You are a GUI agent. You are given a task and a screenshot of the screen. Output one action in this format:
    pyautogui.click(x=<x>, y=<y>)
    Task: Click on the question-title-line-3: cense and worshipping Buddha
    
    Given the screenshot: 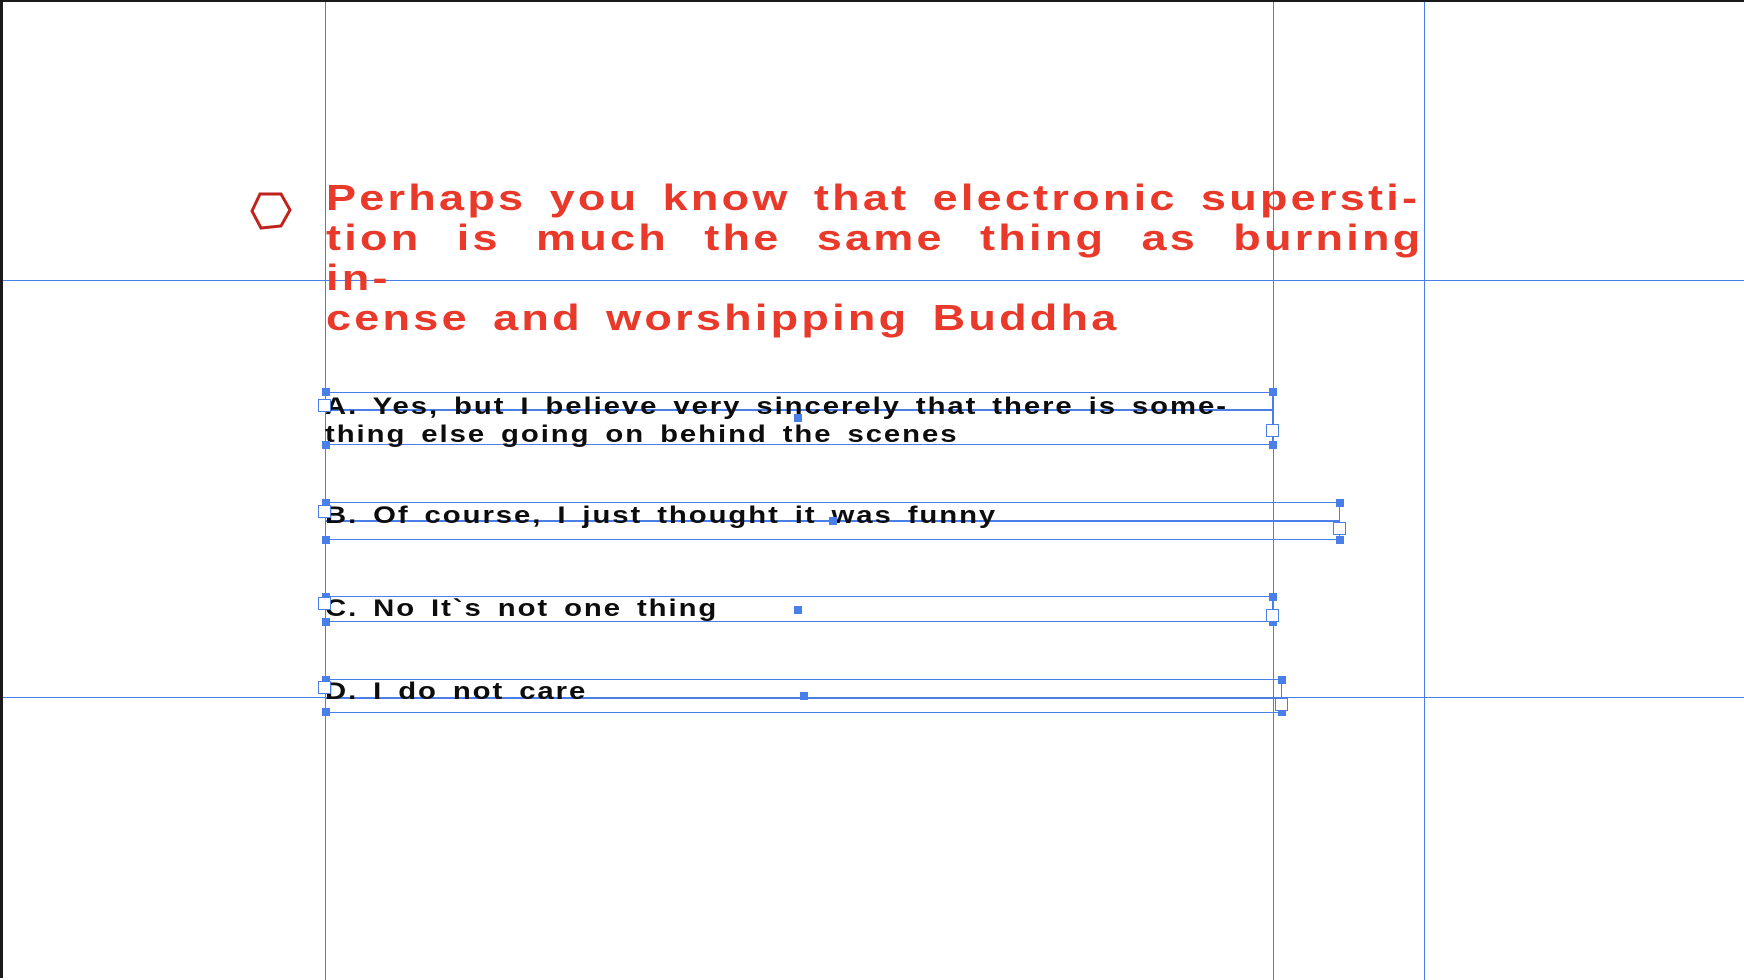 What is the action you would take?
    pyautogui.click(x=723, y=317)
    